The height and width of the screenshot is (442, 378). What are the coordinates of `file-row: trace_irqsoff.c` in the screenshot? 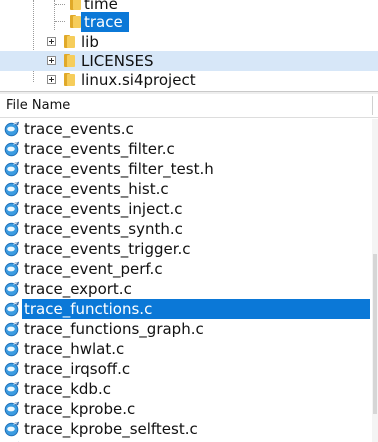 It's located at (185, 369).